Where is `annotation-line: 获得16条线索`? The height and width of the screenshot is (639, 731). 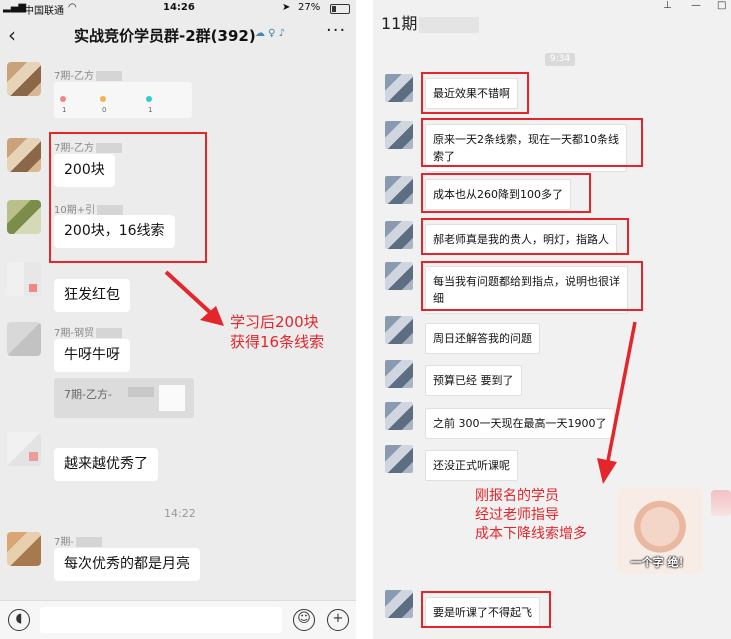 annotation-line: 获得16条线索 is located at coordinates (277, 342).